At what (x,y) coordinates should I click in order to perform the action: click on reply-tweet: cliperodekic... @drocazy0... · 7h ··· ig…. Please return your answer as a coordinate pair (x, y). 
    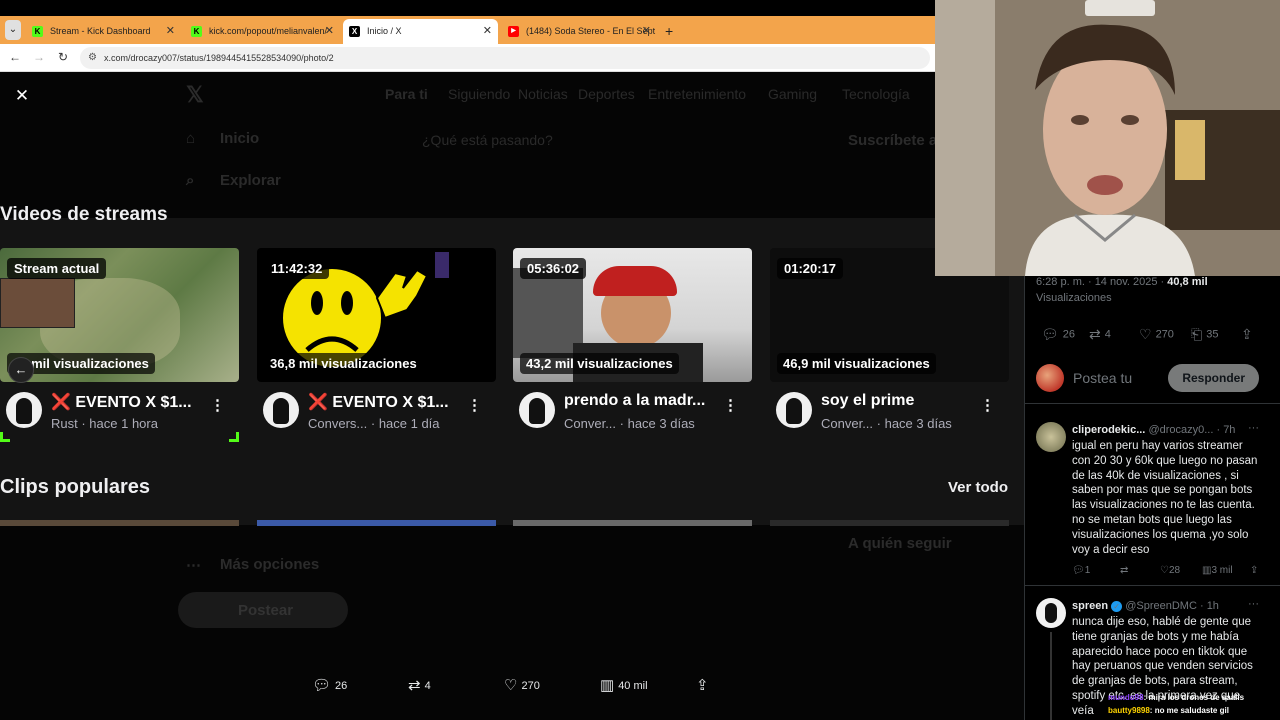
    Looking at the image, I should click on (1152, 499).